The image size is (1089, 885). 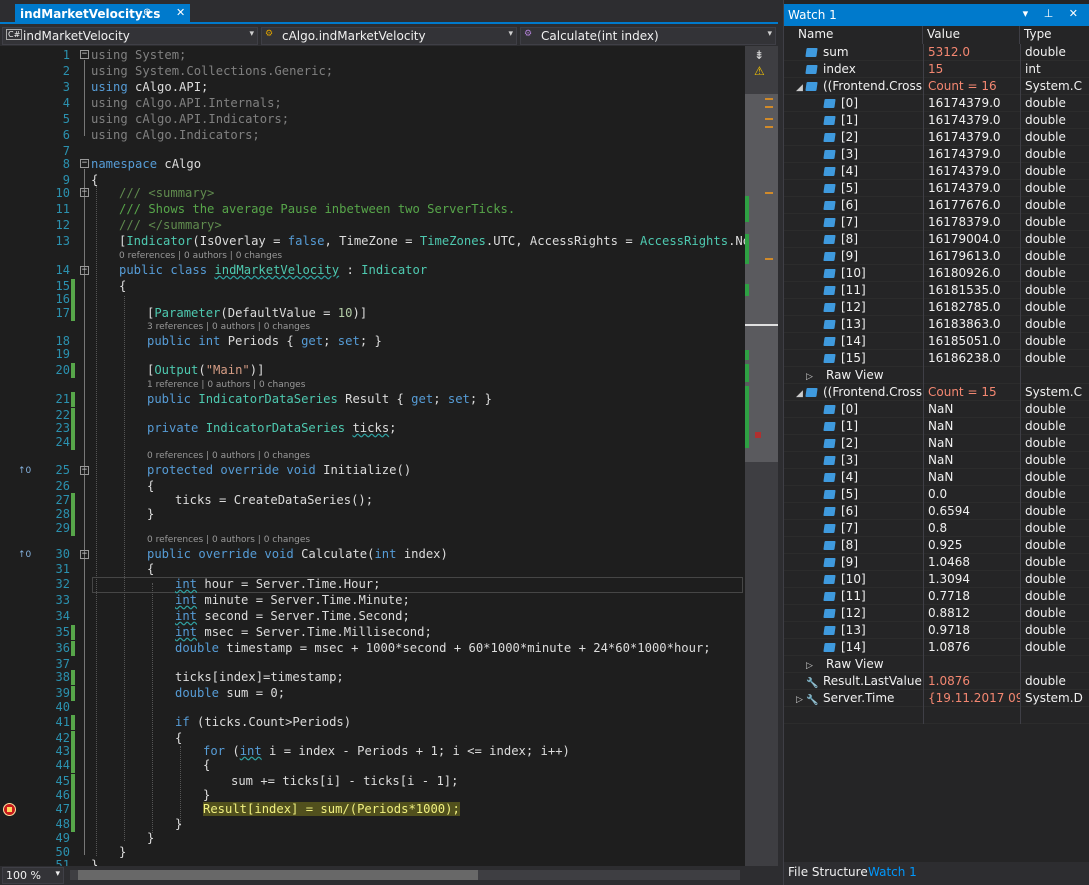 I want to click on watch-row: [6] 0.6594 double, so click(x=936, y=511).